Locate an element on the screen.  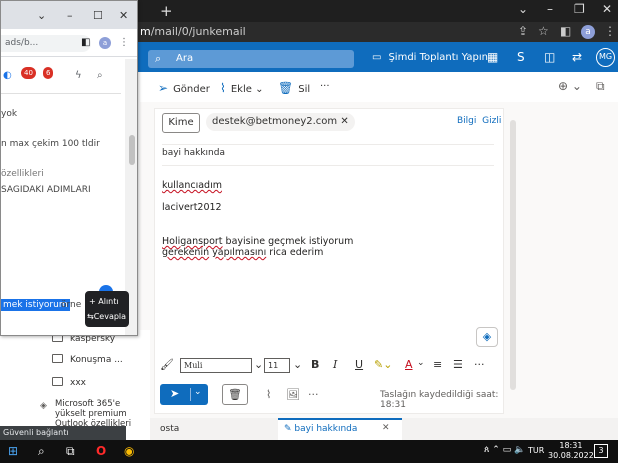
url-text: m/mail/0/junkemail is located at coordinates (193, 31).